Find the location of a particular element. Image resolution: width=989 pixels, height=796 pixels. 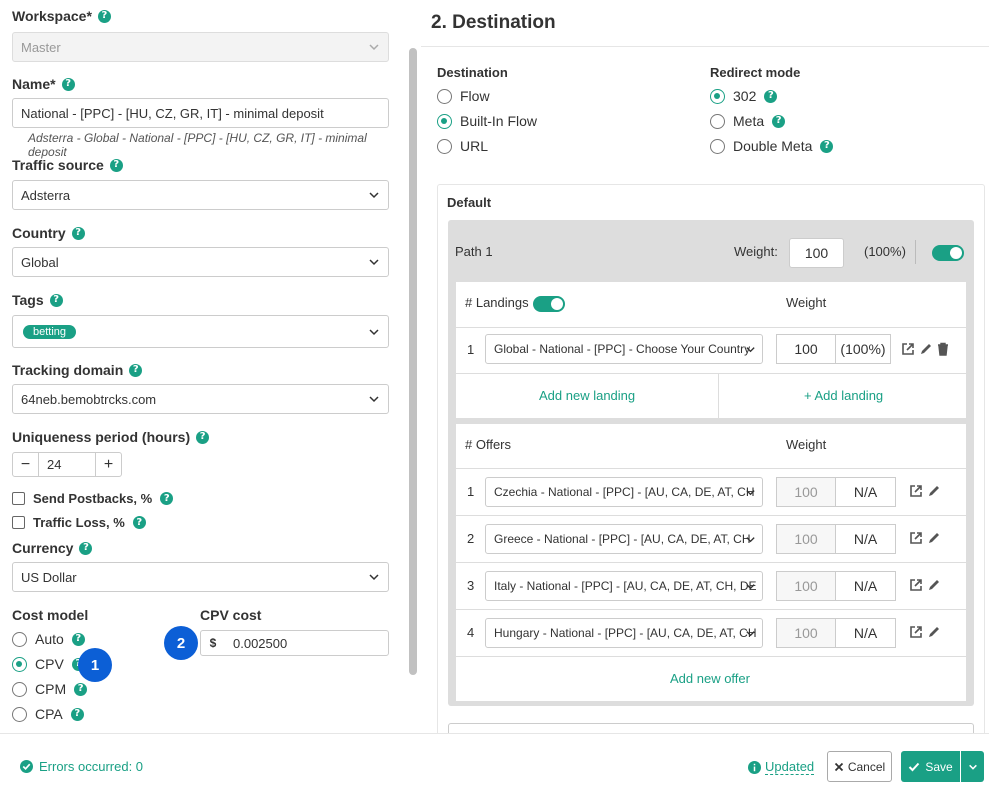

destination-flow: Flow is located at coordinates (463, 96).